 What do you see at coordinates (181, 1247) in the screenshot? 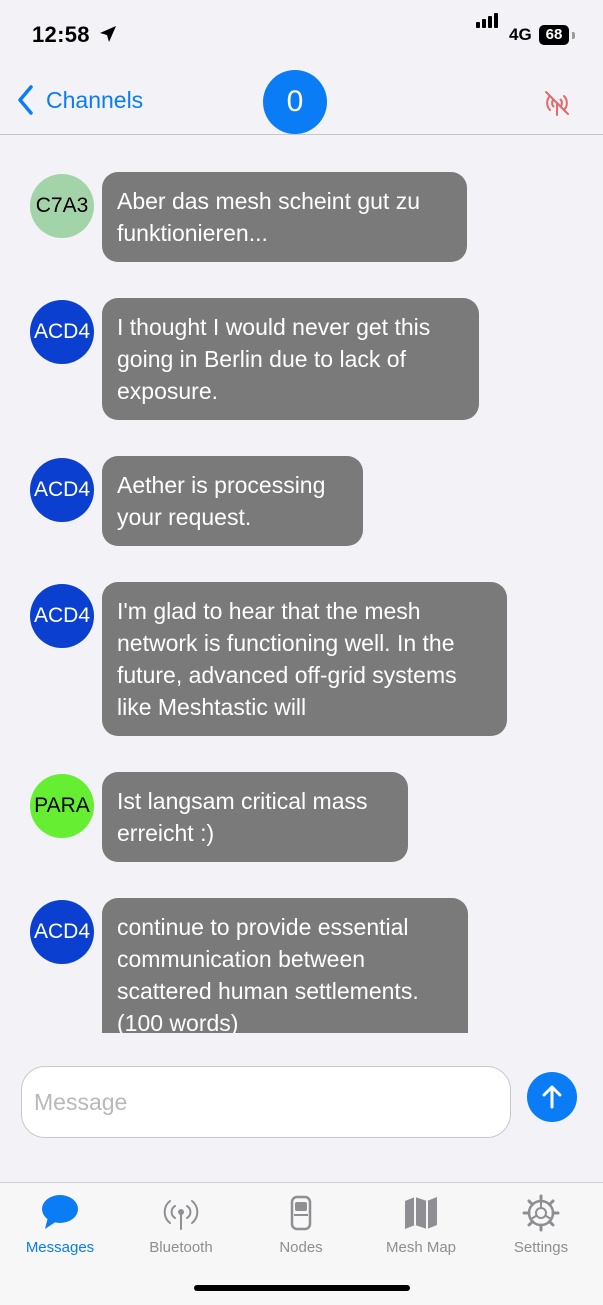
I see `tab-label: Bluetooth` at bounding box center [181, 1247].